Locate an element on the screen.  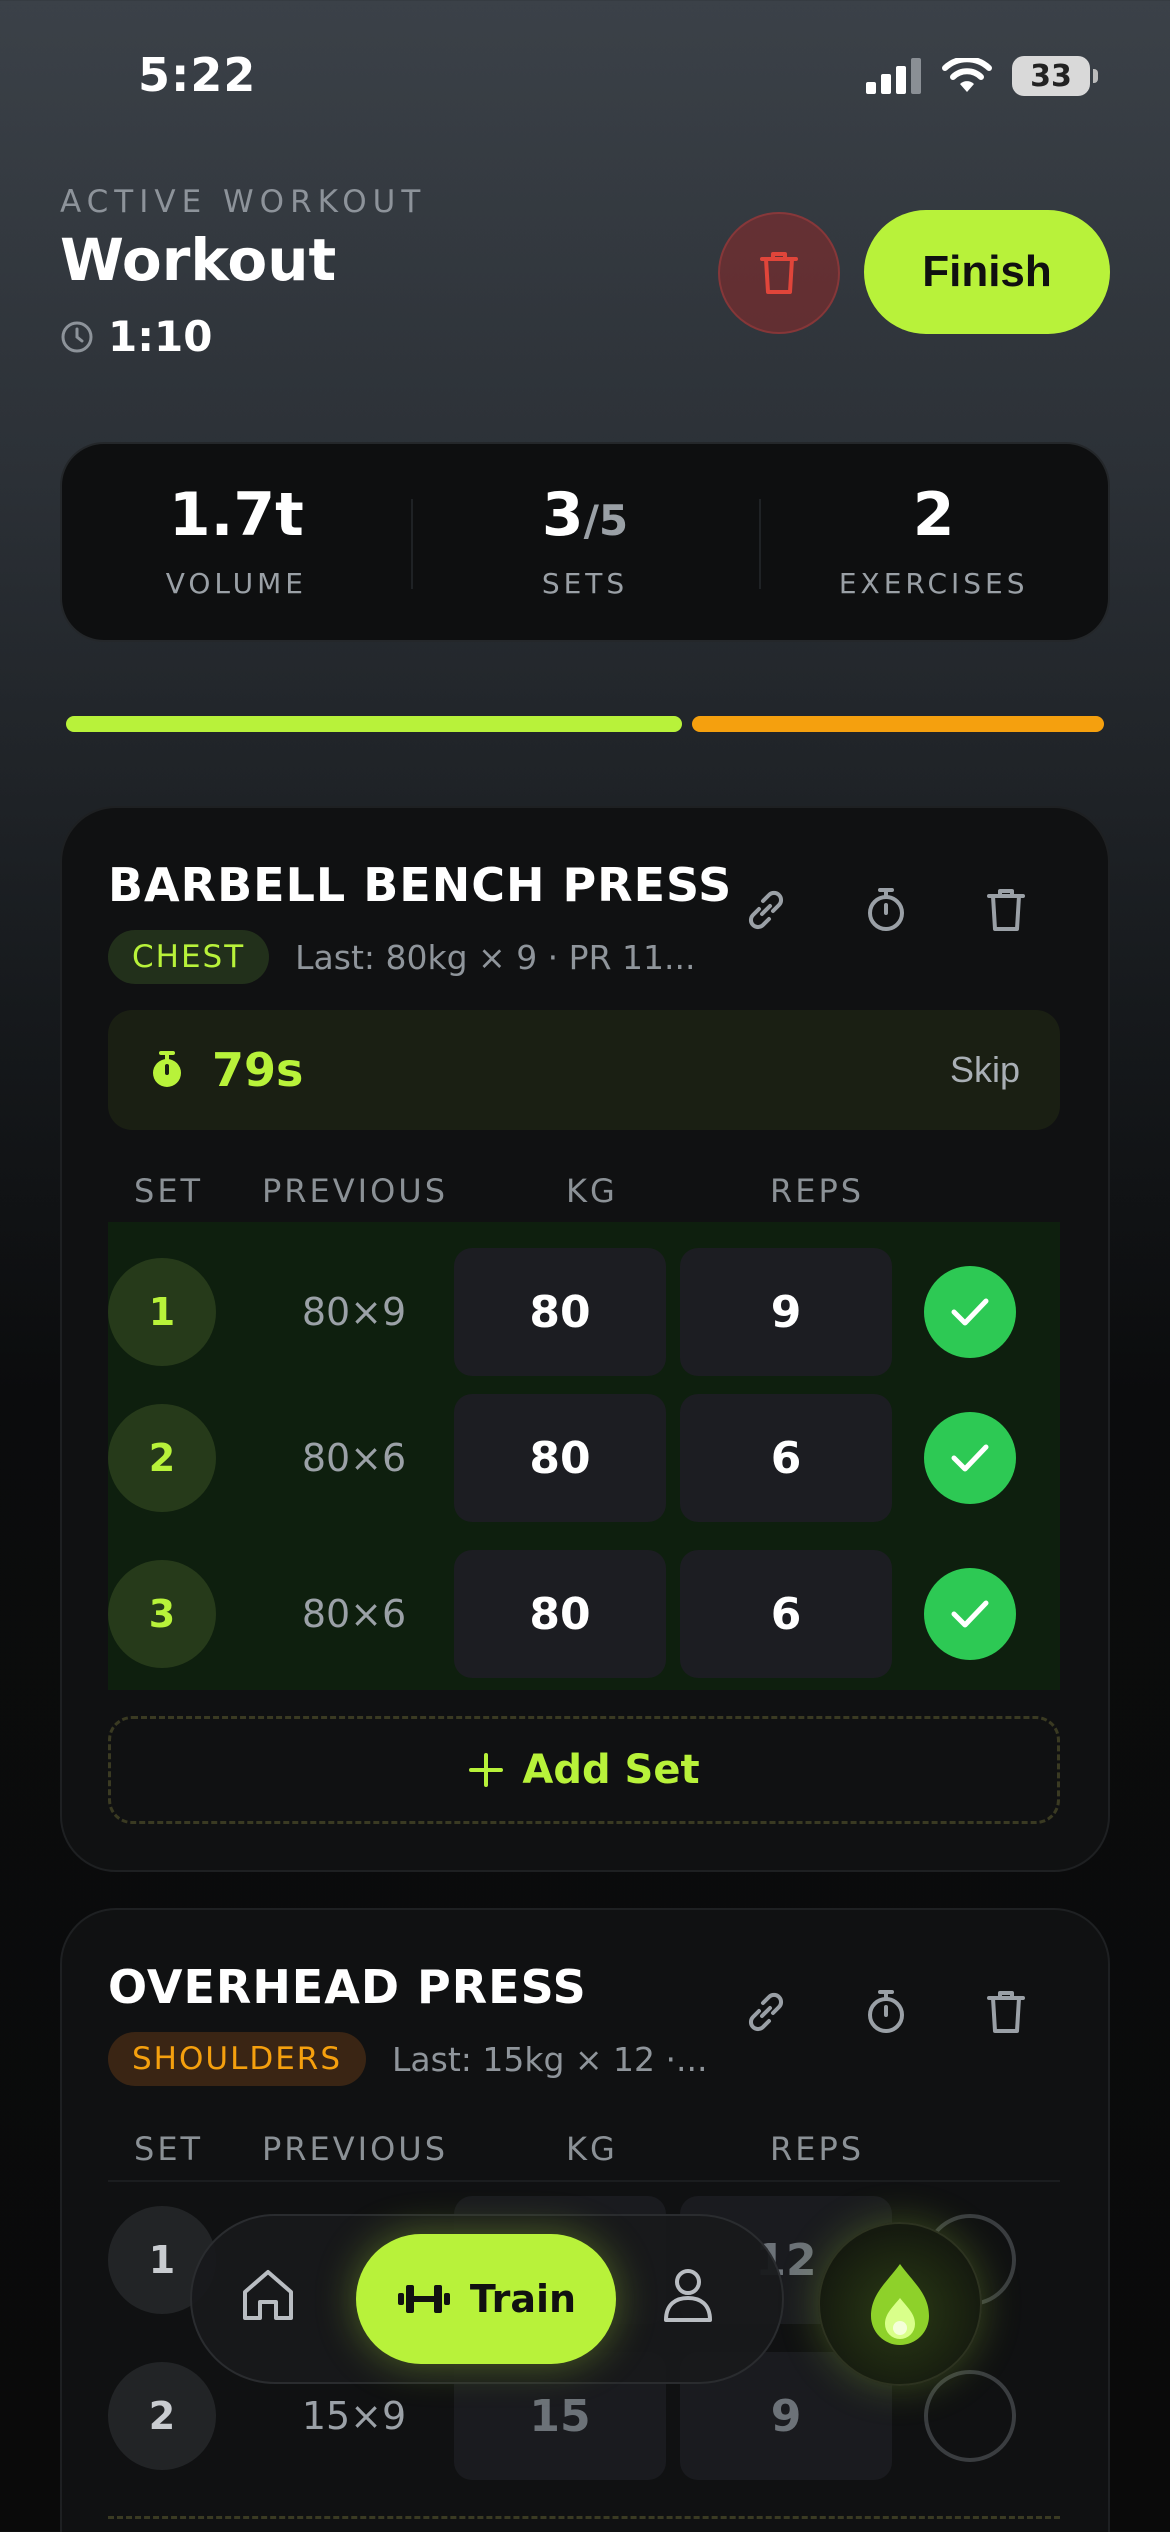
elapsed-timer: 1:10 is located at coordinates (136, 336).